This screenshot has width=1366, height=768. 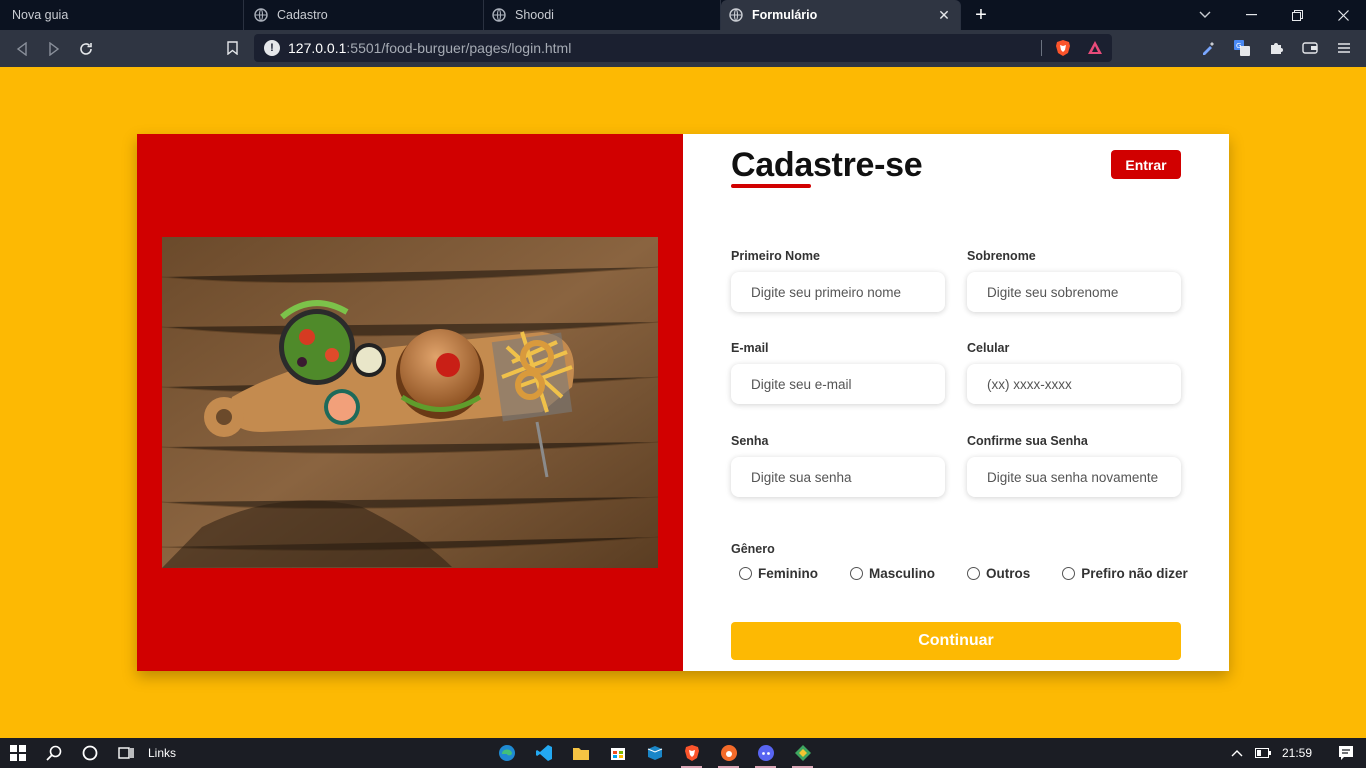 I want to click on tab-label: Formulário, so click(x=785, y=15).